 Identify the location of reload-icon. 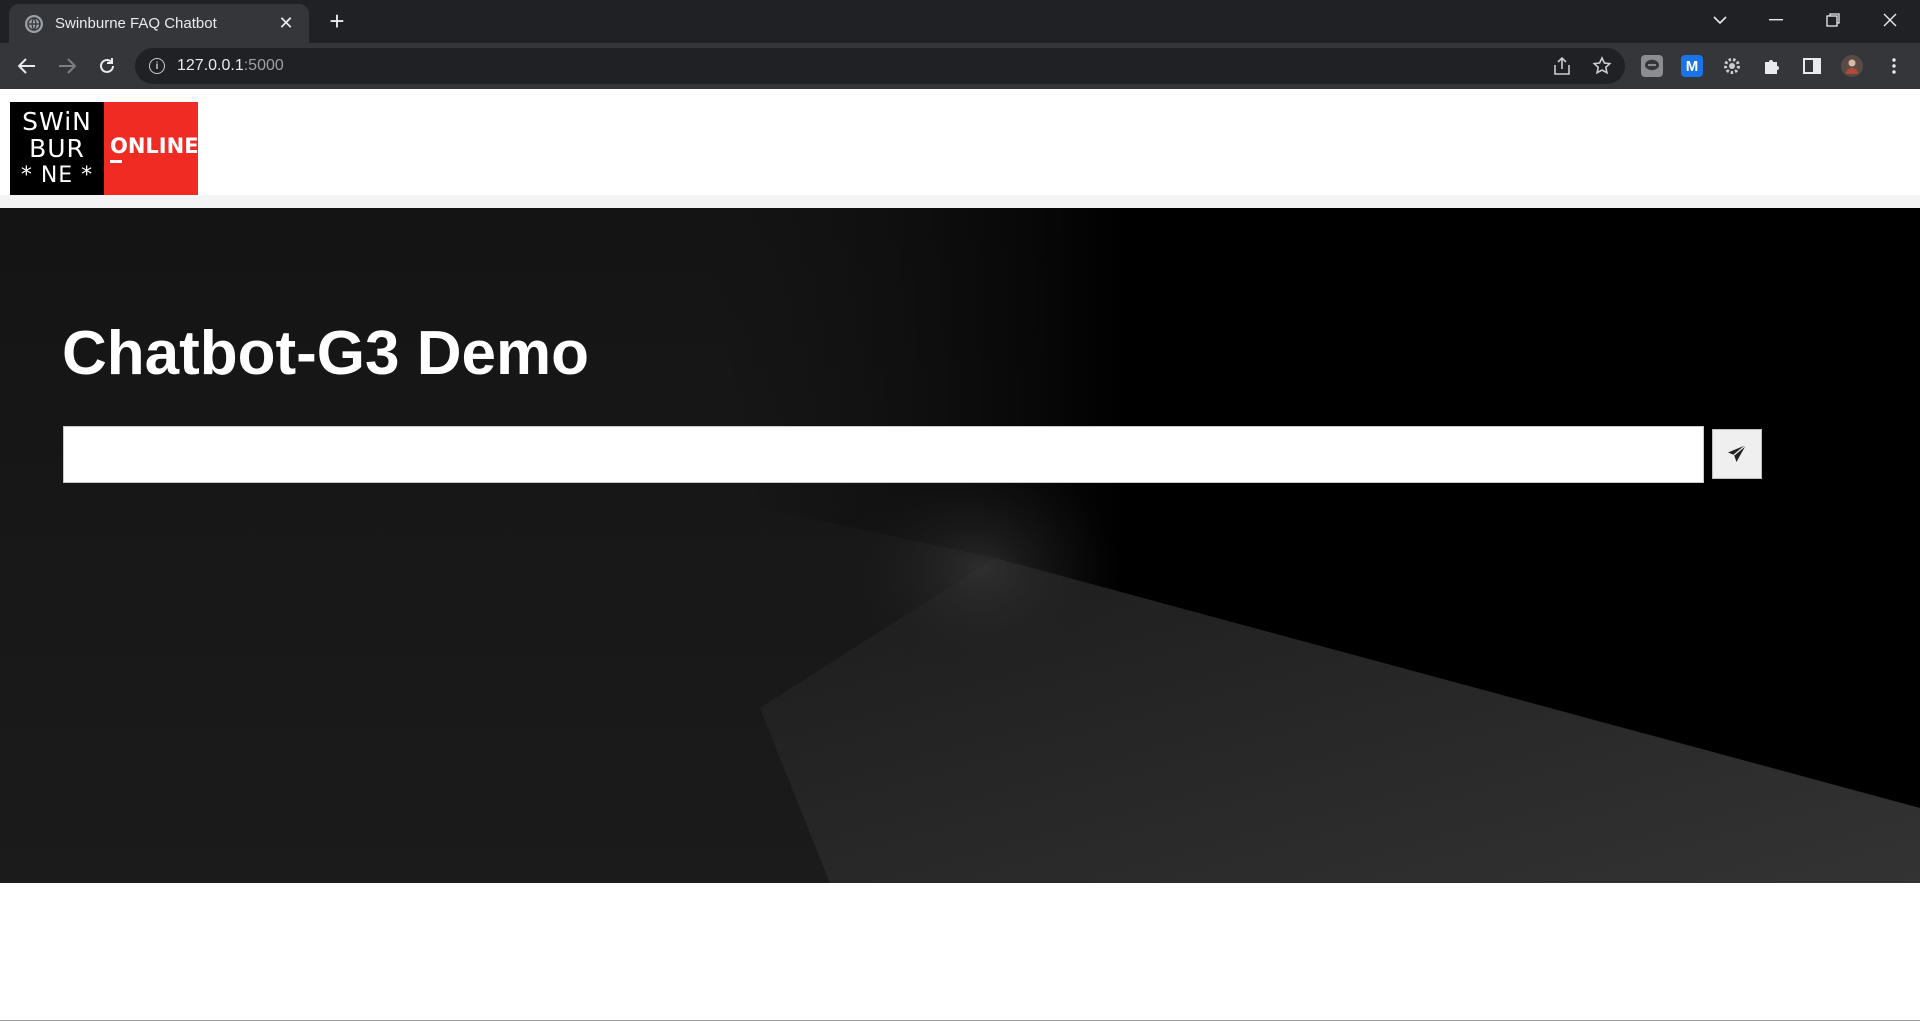
(107, 66).